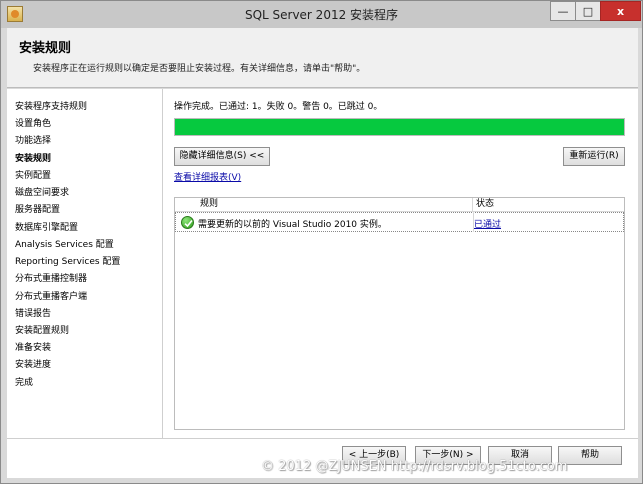 The width and height of the screenshot is (643, 484). What do you see at coordinates (51, 277) in the screenshot?
I see `sidebar-item-distributed-replay-controller: 分布式重播控制器` at bounding box center [51, 277].